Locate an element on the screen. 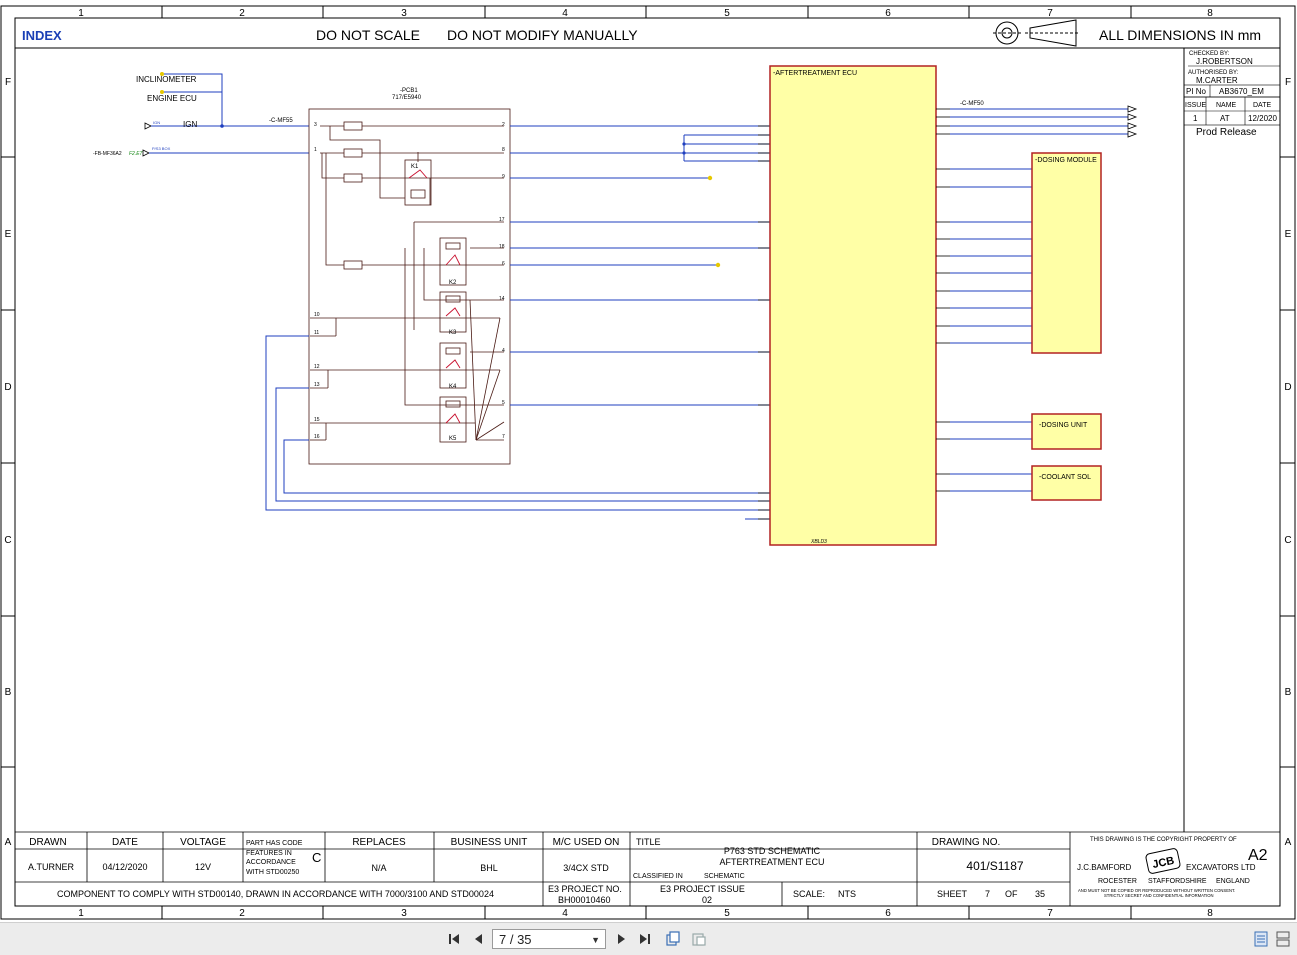 Image resolution: width=1297 pixels, height=955 pixels. issue-value: 1 is located at coordinates (1195, 118).